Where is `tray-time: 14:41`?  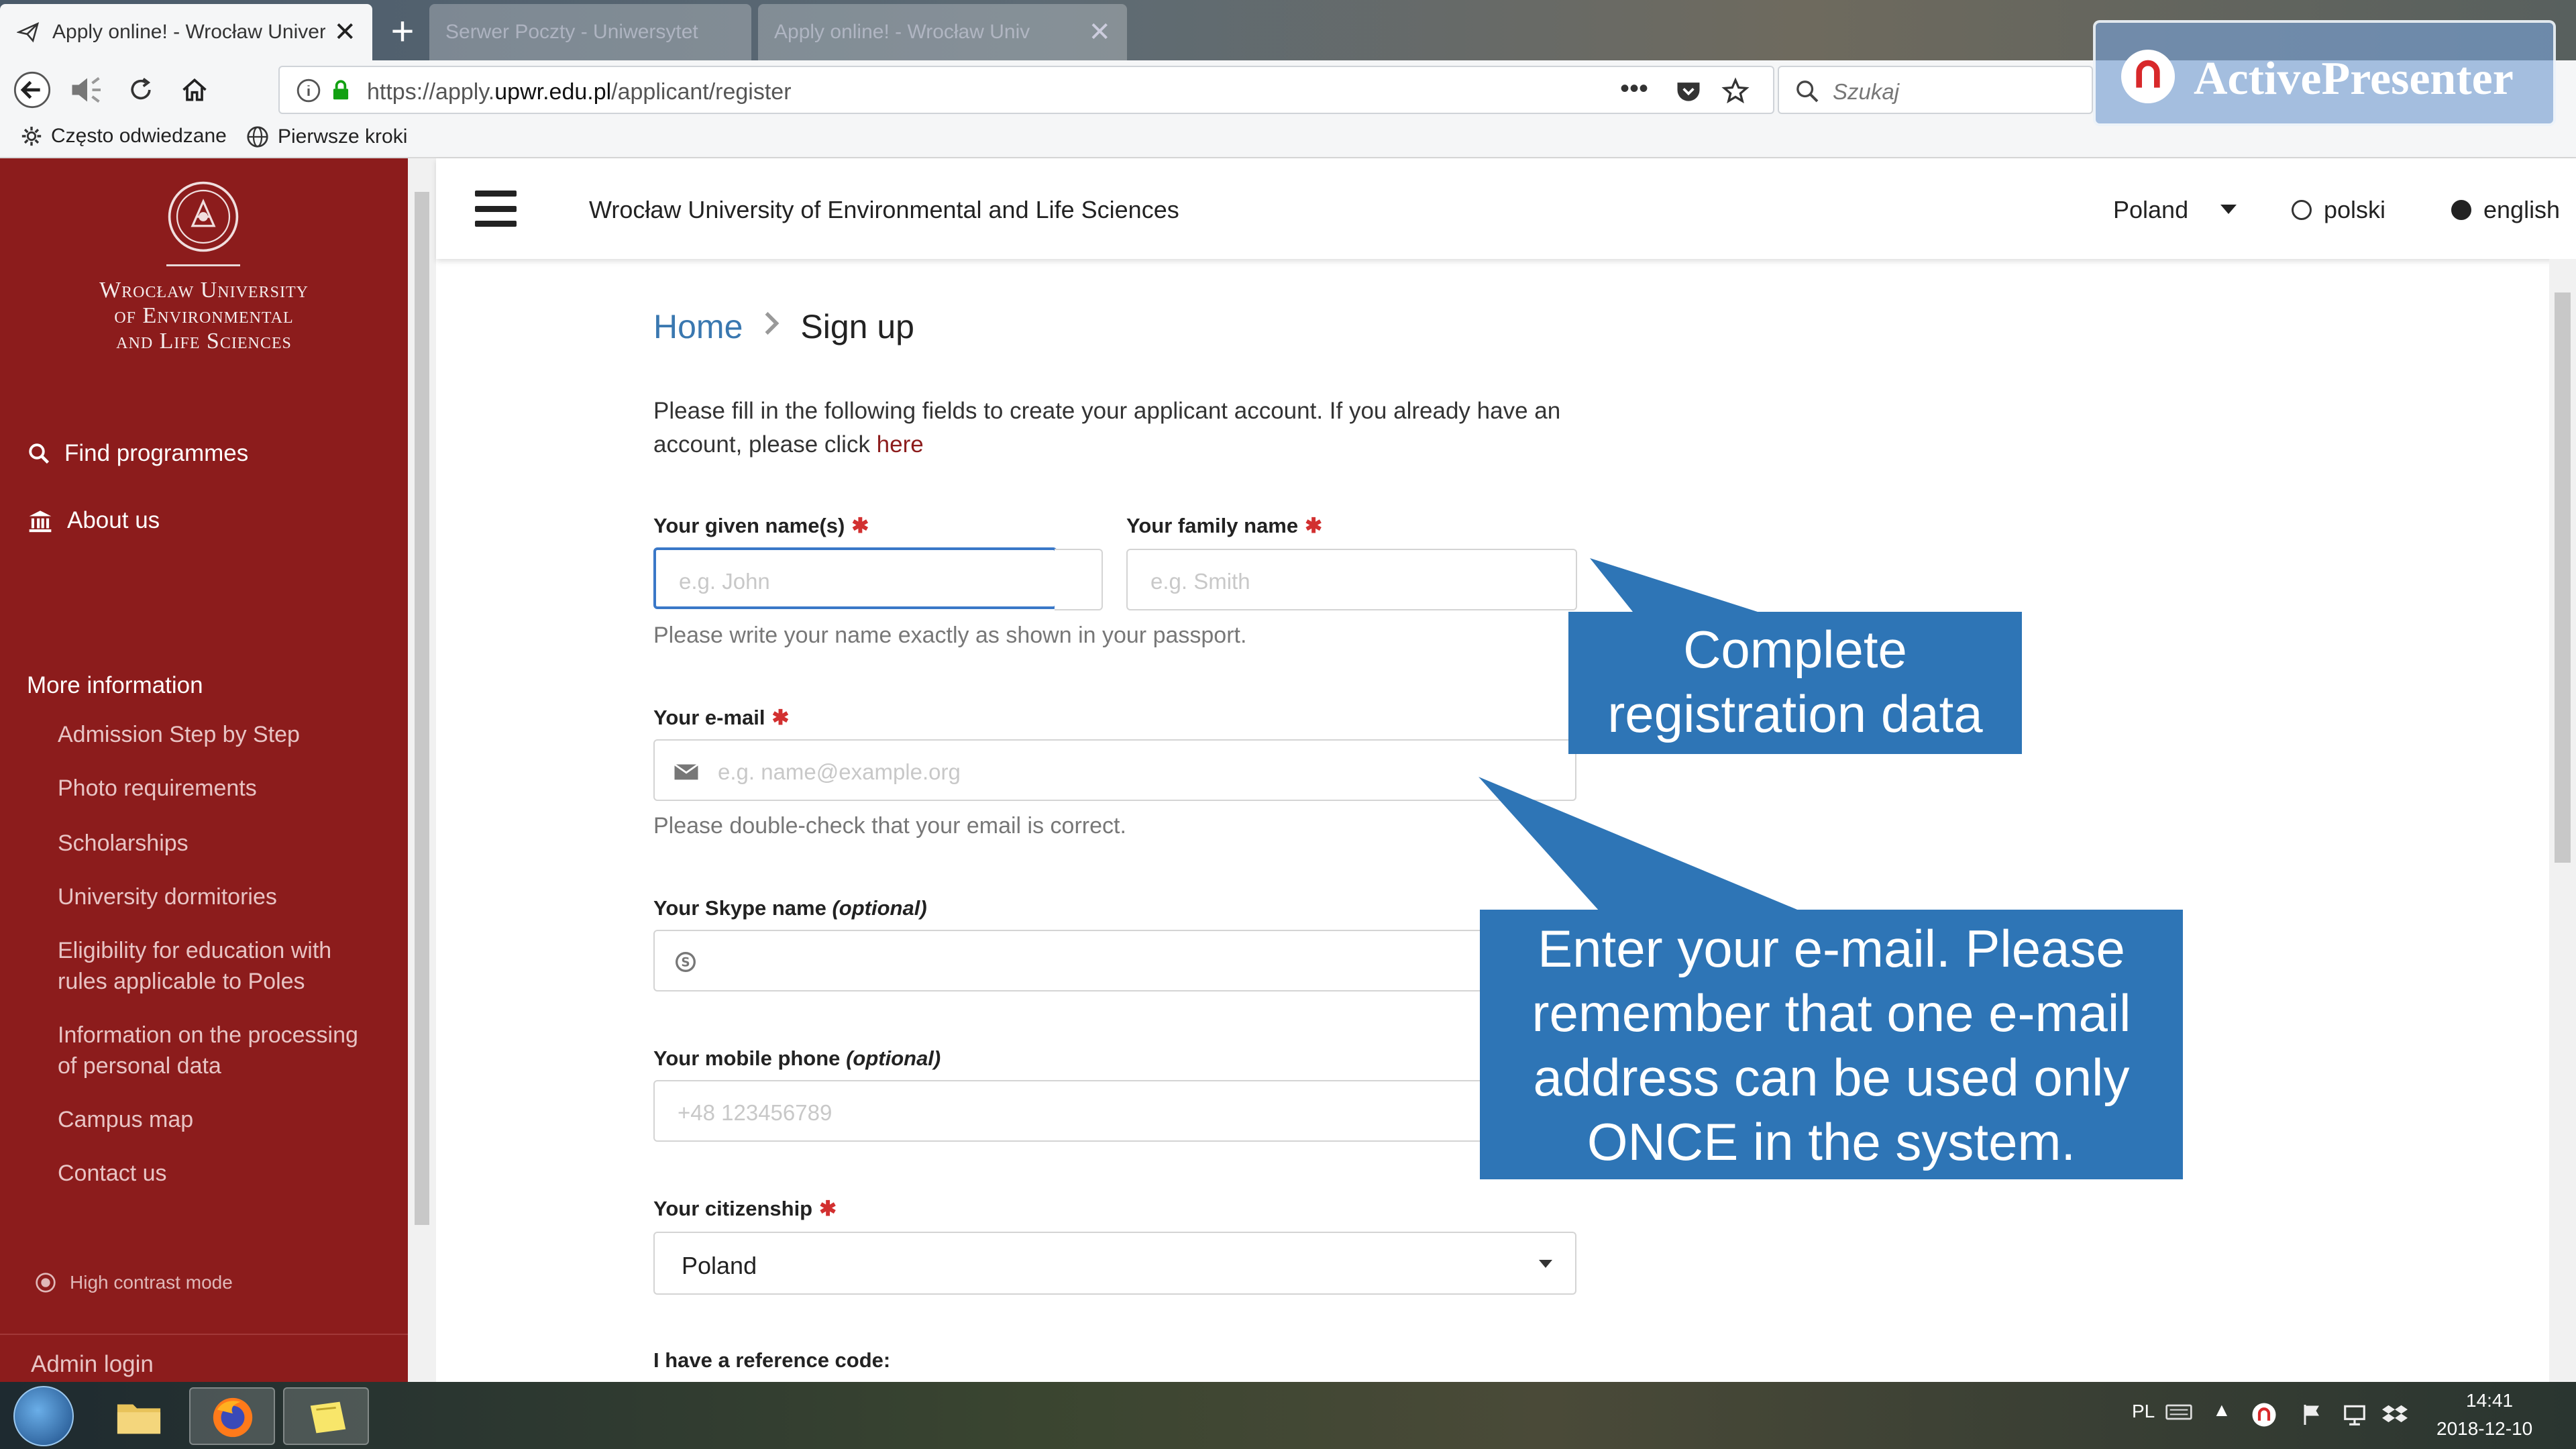 tray-time: 14:41 is located at coordinates (2489, 1400).